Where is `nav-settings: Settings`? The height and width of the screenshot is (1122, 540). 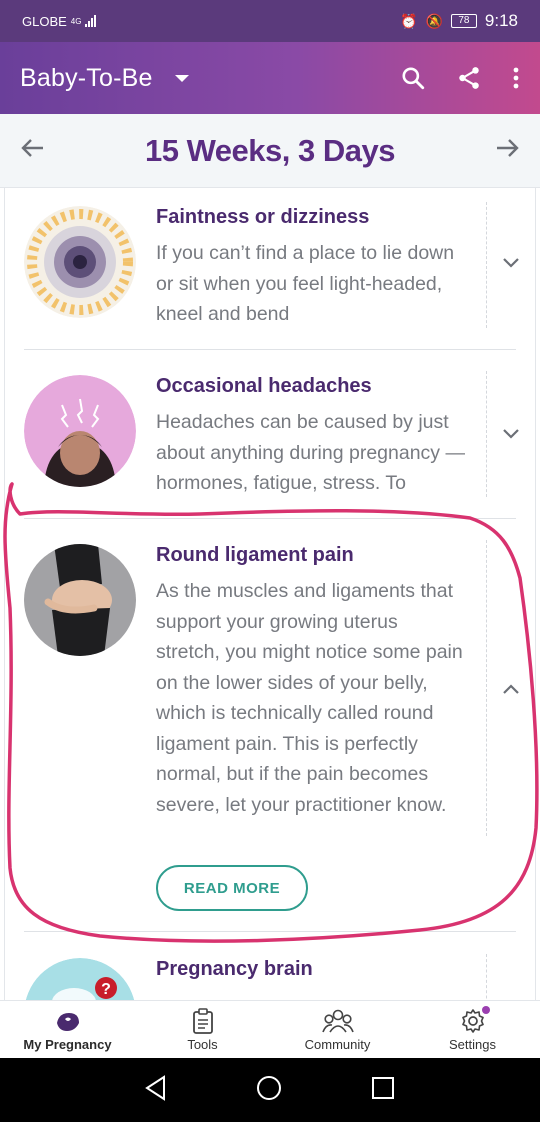 nav-settings: Settings is located at coordinates (472, 1029).